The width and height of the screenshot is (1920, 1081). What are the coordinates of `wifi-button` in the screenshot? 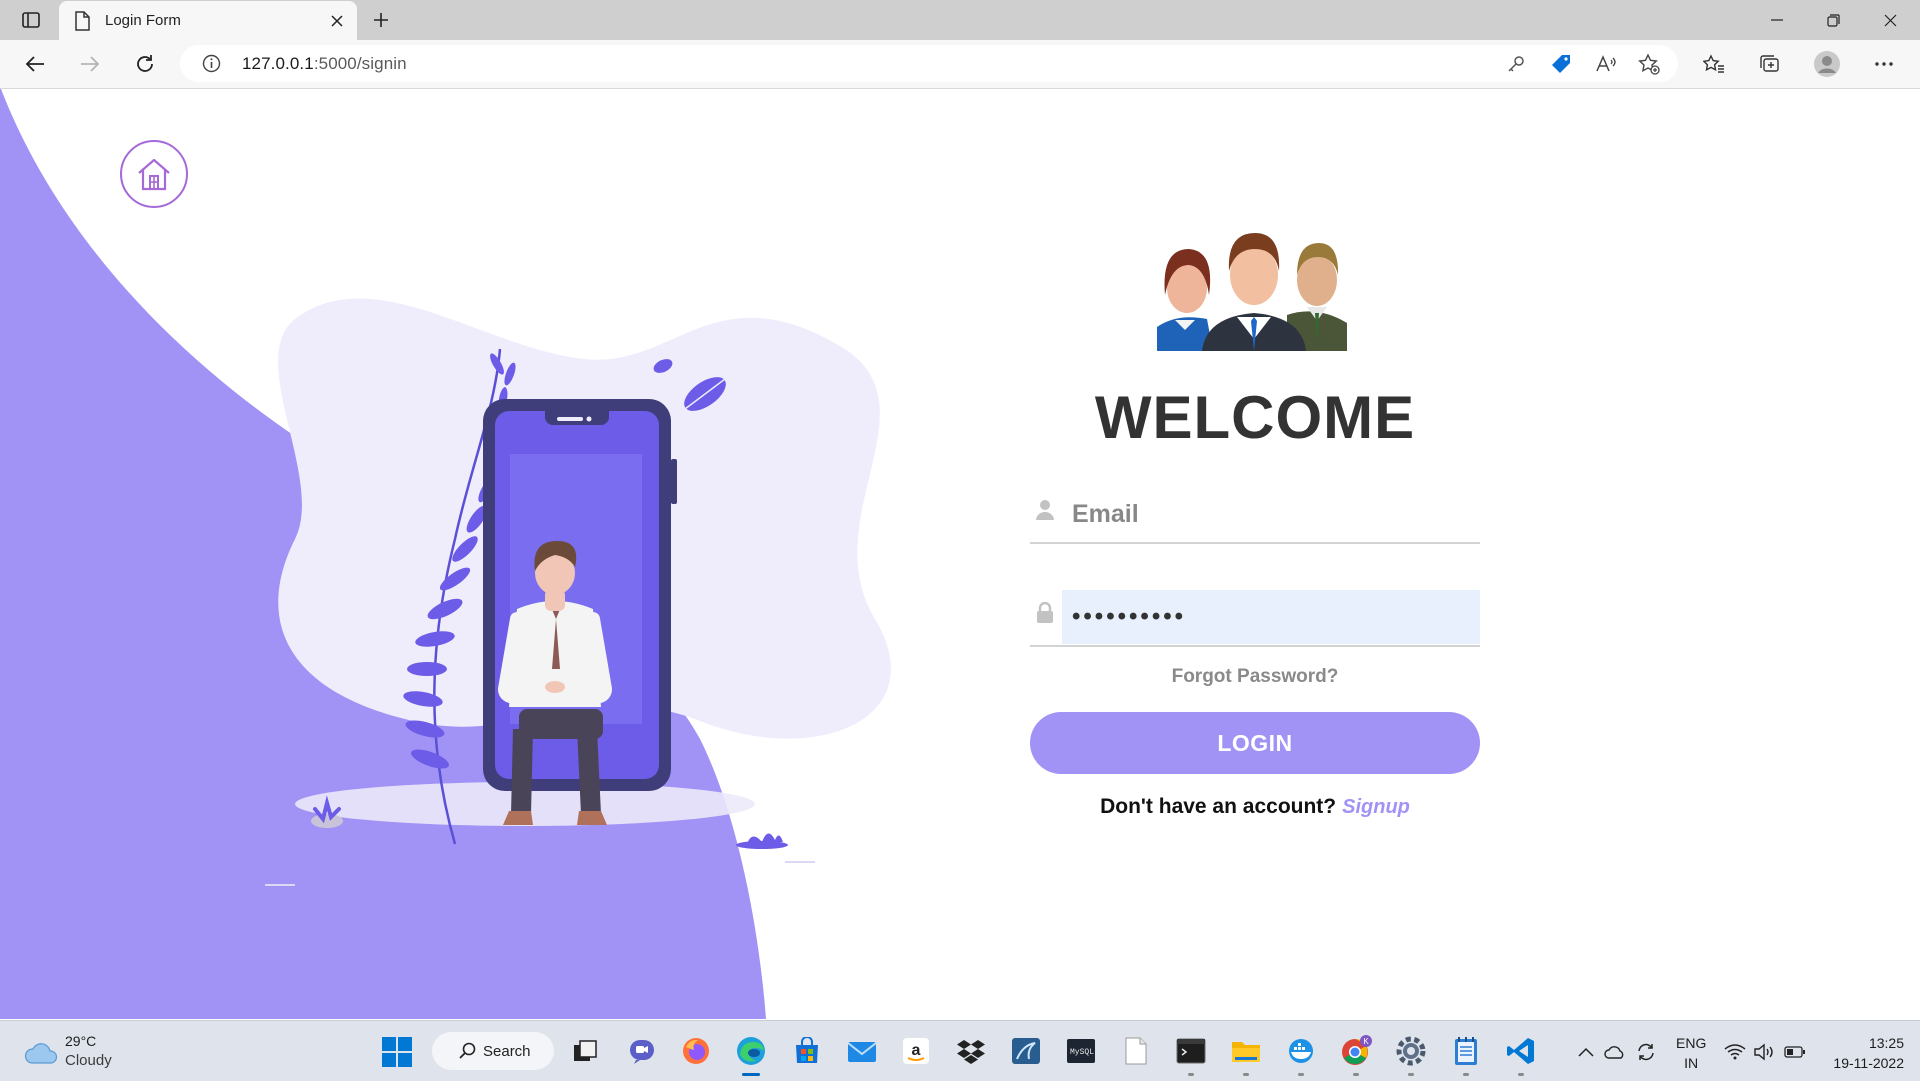 It's located at (1735, 1052).